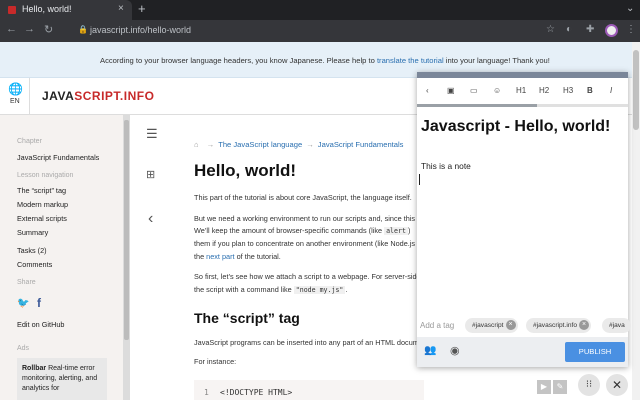 Image resolution: width=640 pixels, height=400 pixels. Describe the element at coordinates (630, 8) in the screenshot. I see `tab-search-icon: ⌄` at that location.